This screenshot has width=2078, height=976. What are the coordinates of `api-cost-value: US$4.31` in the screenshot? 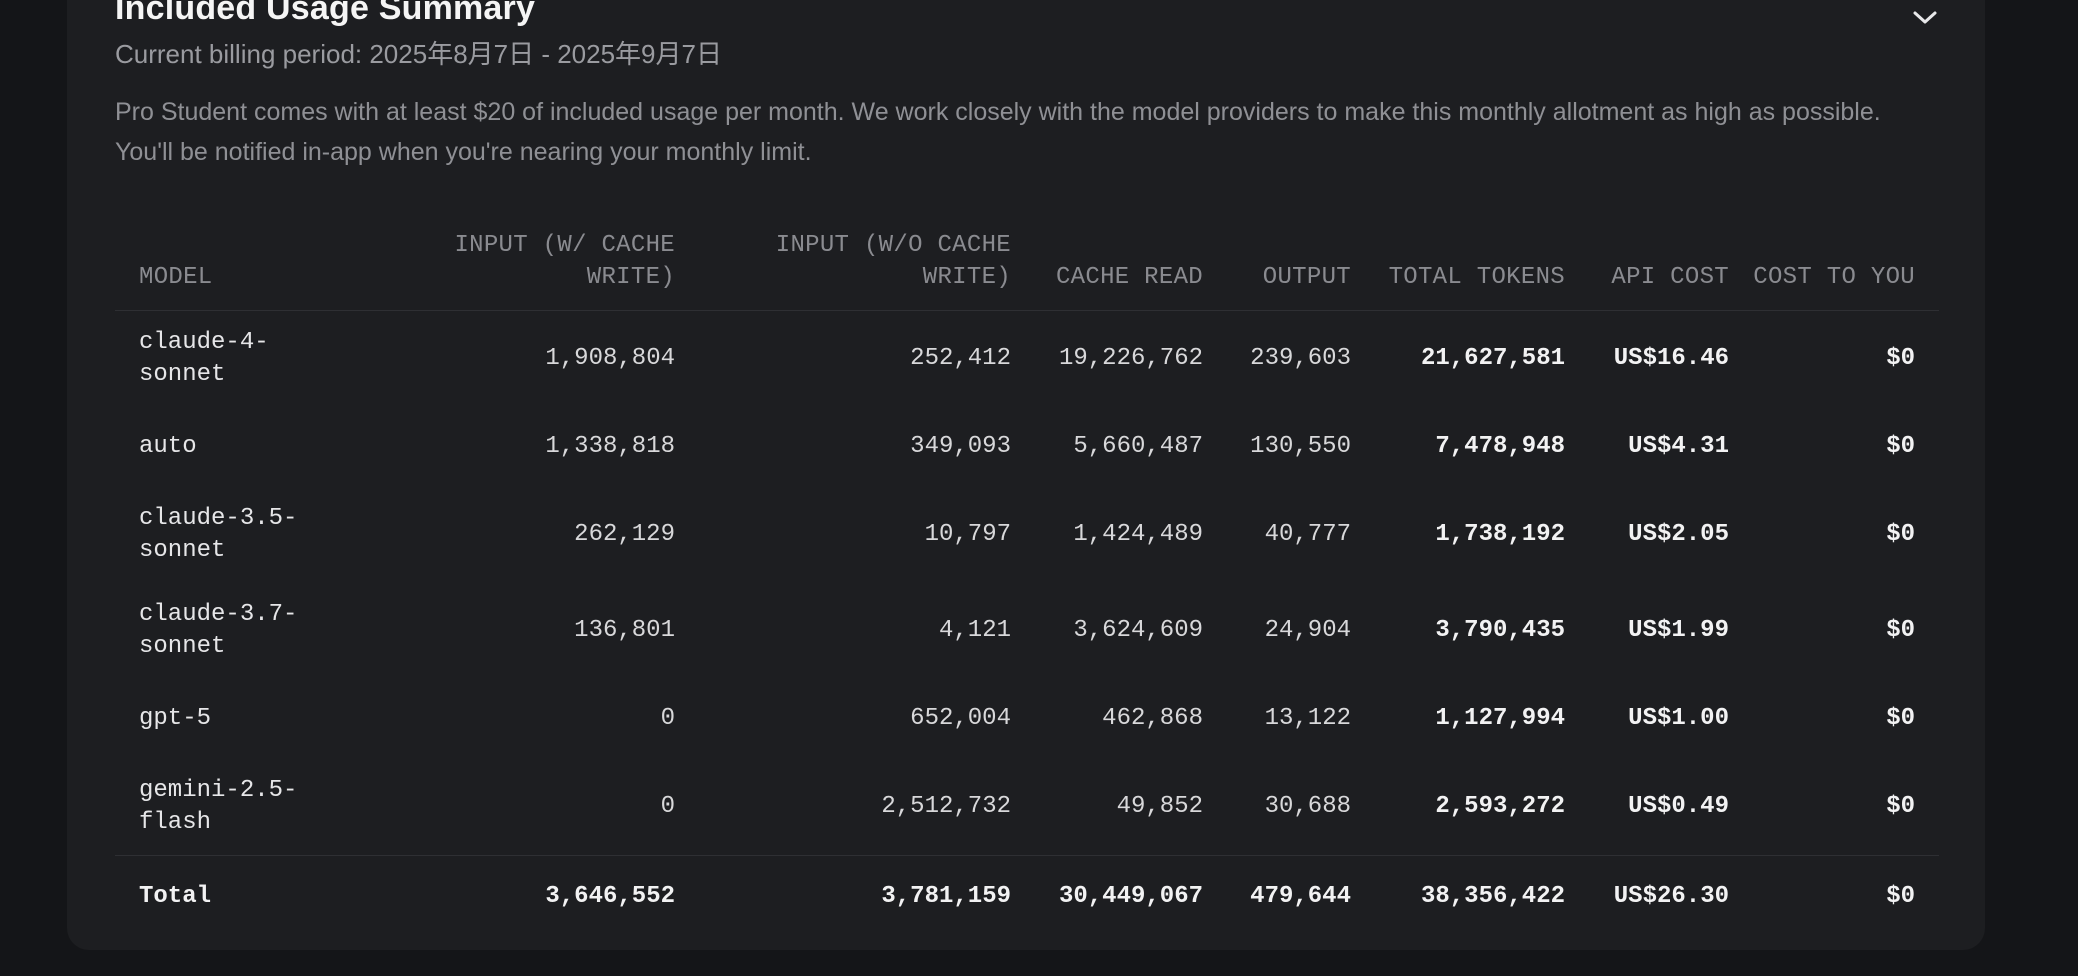 It's located at (1678, 446).